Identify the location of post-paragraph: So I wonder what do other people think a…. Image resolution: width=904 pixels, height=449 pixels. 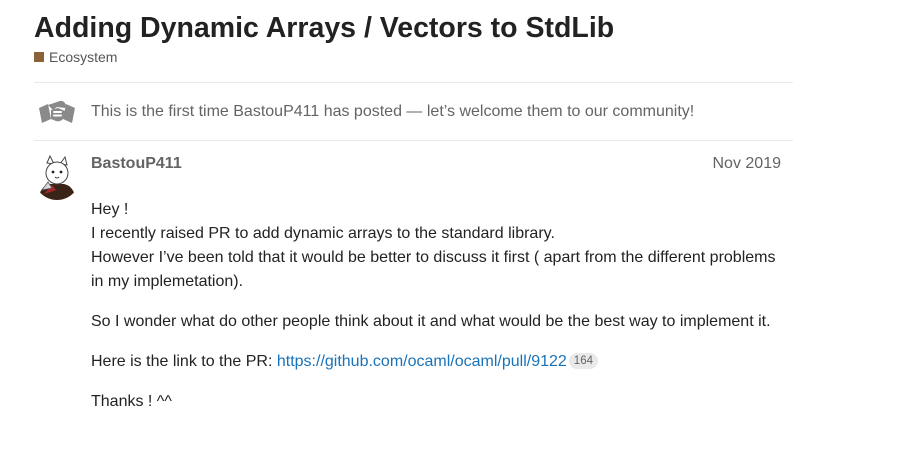
(431, 321).